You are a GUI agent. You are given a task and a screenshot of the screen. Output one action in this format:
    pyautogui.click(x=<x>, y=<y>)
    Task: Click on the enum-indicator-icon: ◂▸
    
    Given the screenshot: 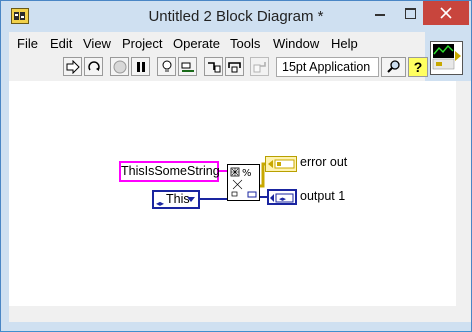 What is the action you would take?
    pyautogui.click(x=282, y=198)
    